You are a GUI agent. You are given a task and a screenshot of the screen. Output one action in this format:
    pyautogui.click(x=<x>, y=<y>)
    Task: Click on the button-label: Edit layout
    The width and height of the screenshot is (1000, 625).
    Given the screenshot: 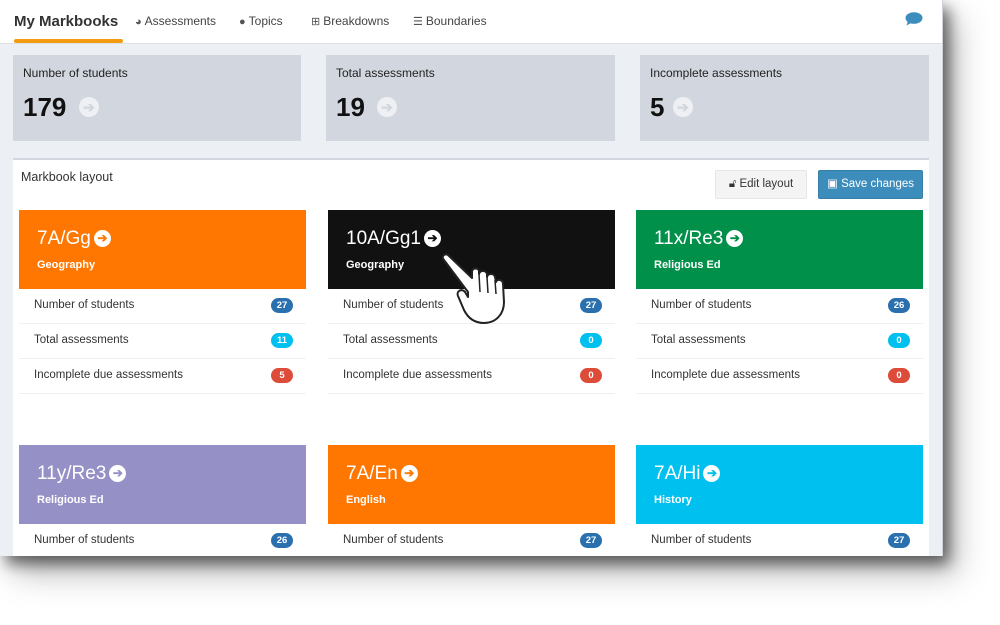 What is the action you would take?
    pyautogui.click(x=766, y=184)
    